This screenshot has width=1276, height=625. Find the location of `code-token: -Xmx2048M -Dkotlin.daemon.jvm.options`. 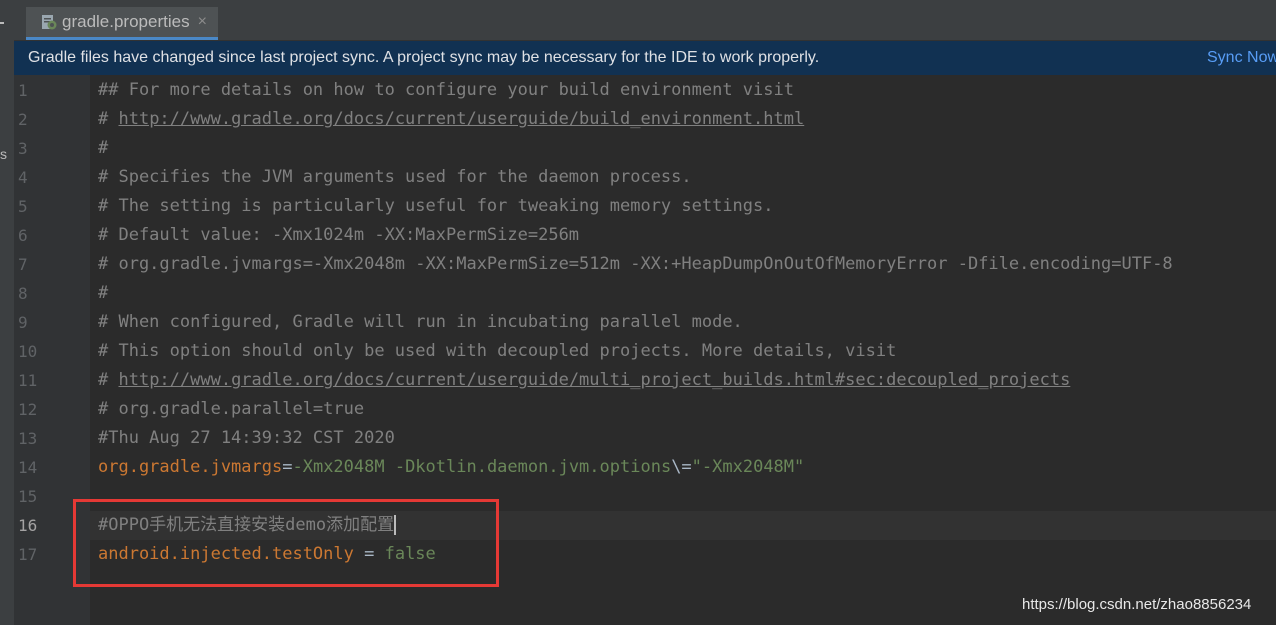

code-token: -Xmx2048M -Dkotlin.daemon.jvm.options is located at coordinates (482, 467).